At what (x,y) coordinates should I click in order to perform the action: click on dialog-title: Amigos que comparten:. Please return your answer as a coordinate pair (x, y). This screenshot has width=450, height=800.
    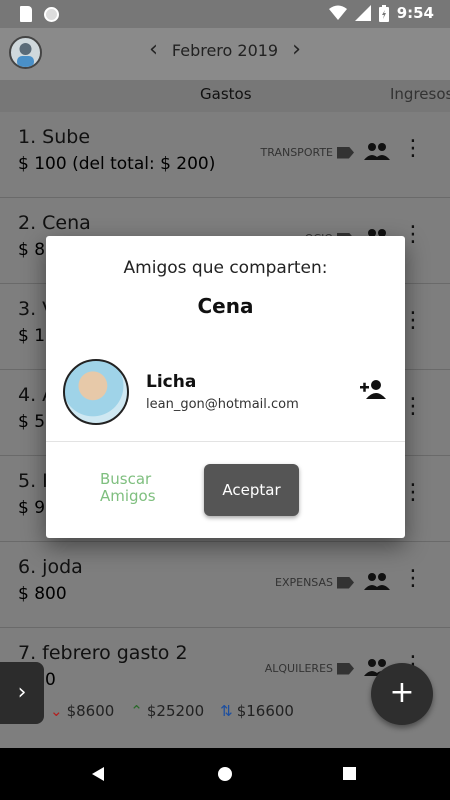
    Looking at the image, I should click on (225, 268).